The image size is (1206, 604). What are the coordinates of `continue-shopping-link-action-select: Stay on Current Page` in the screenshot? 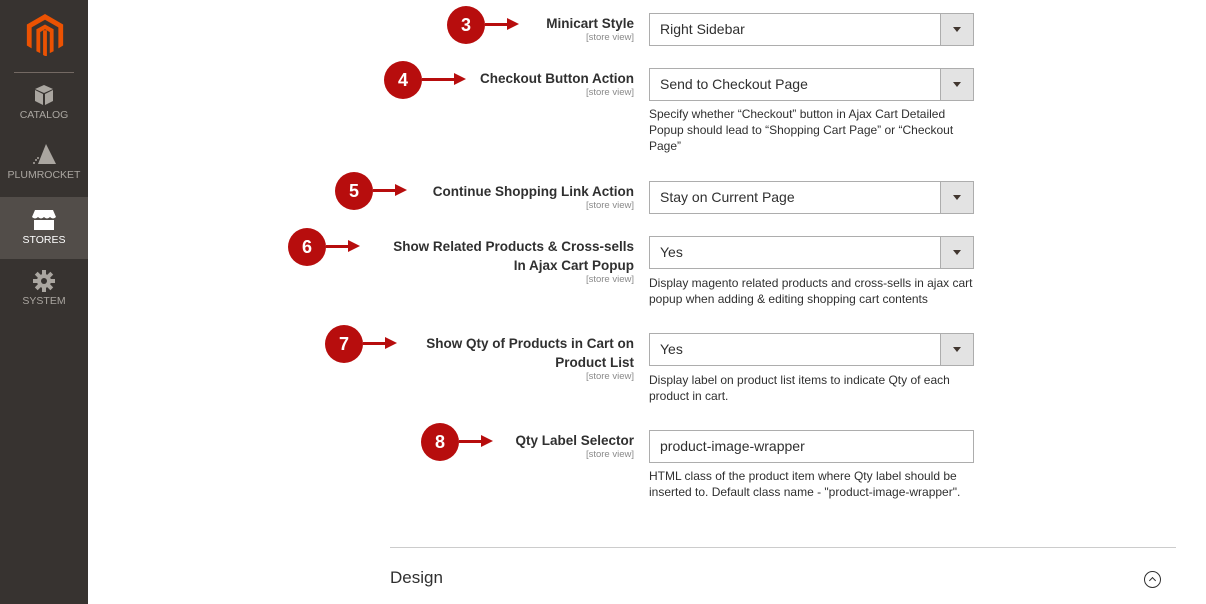 It's located at (811, 197).